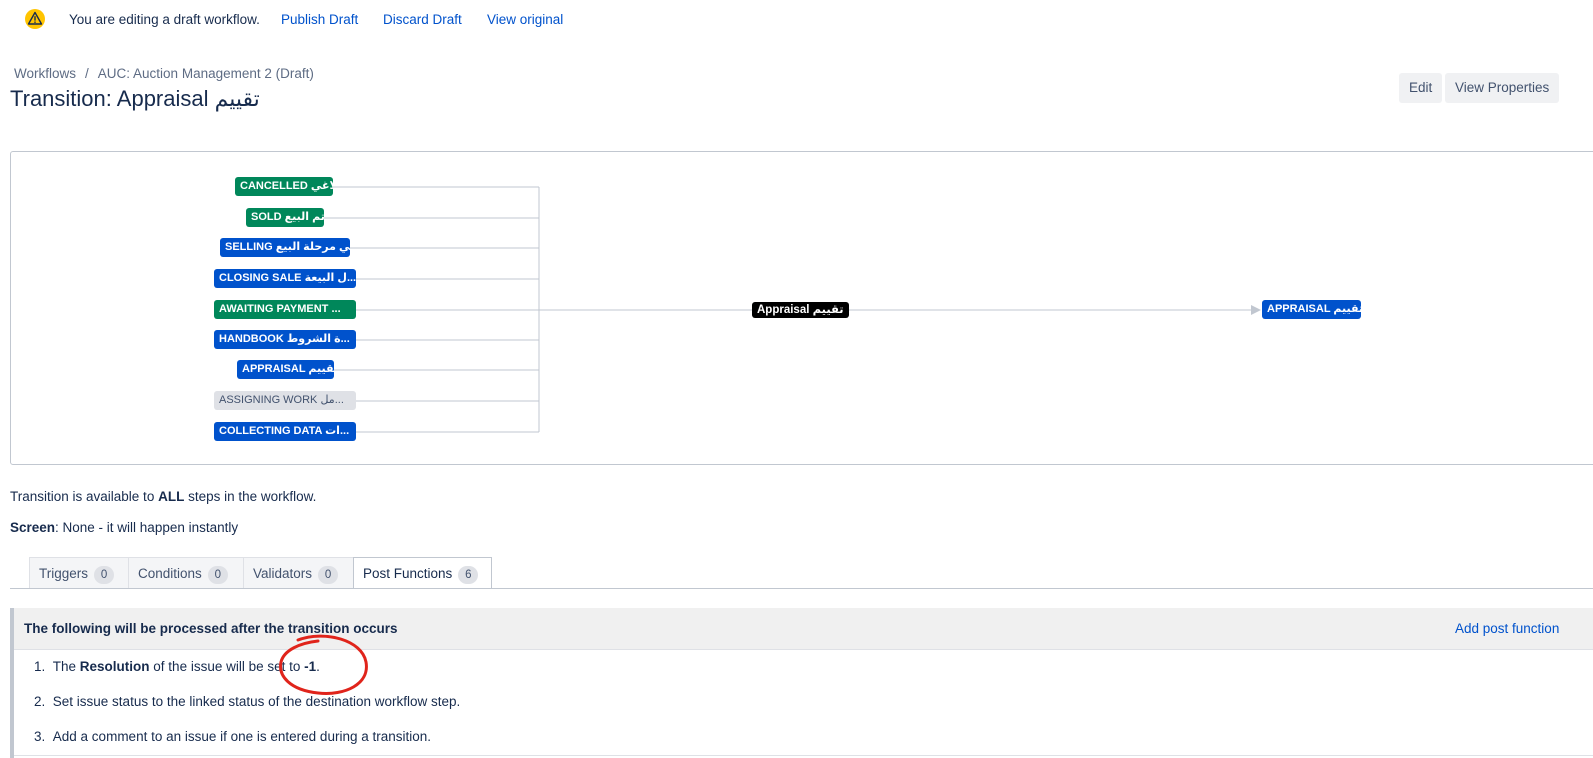  I want to click on view-original-link: View original, so click(525, 19).